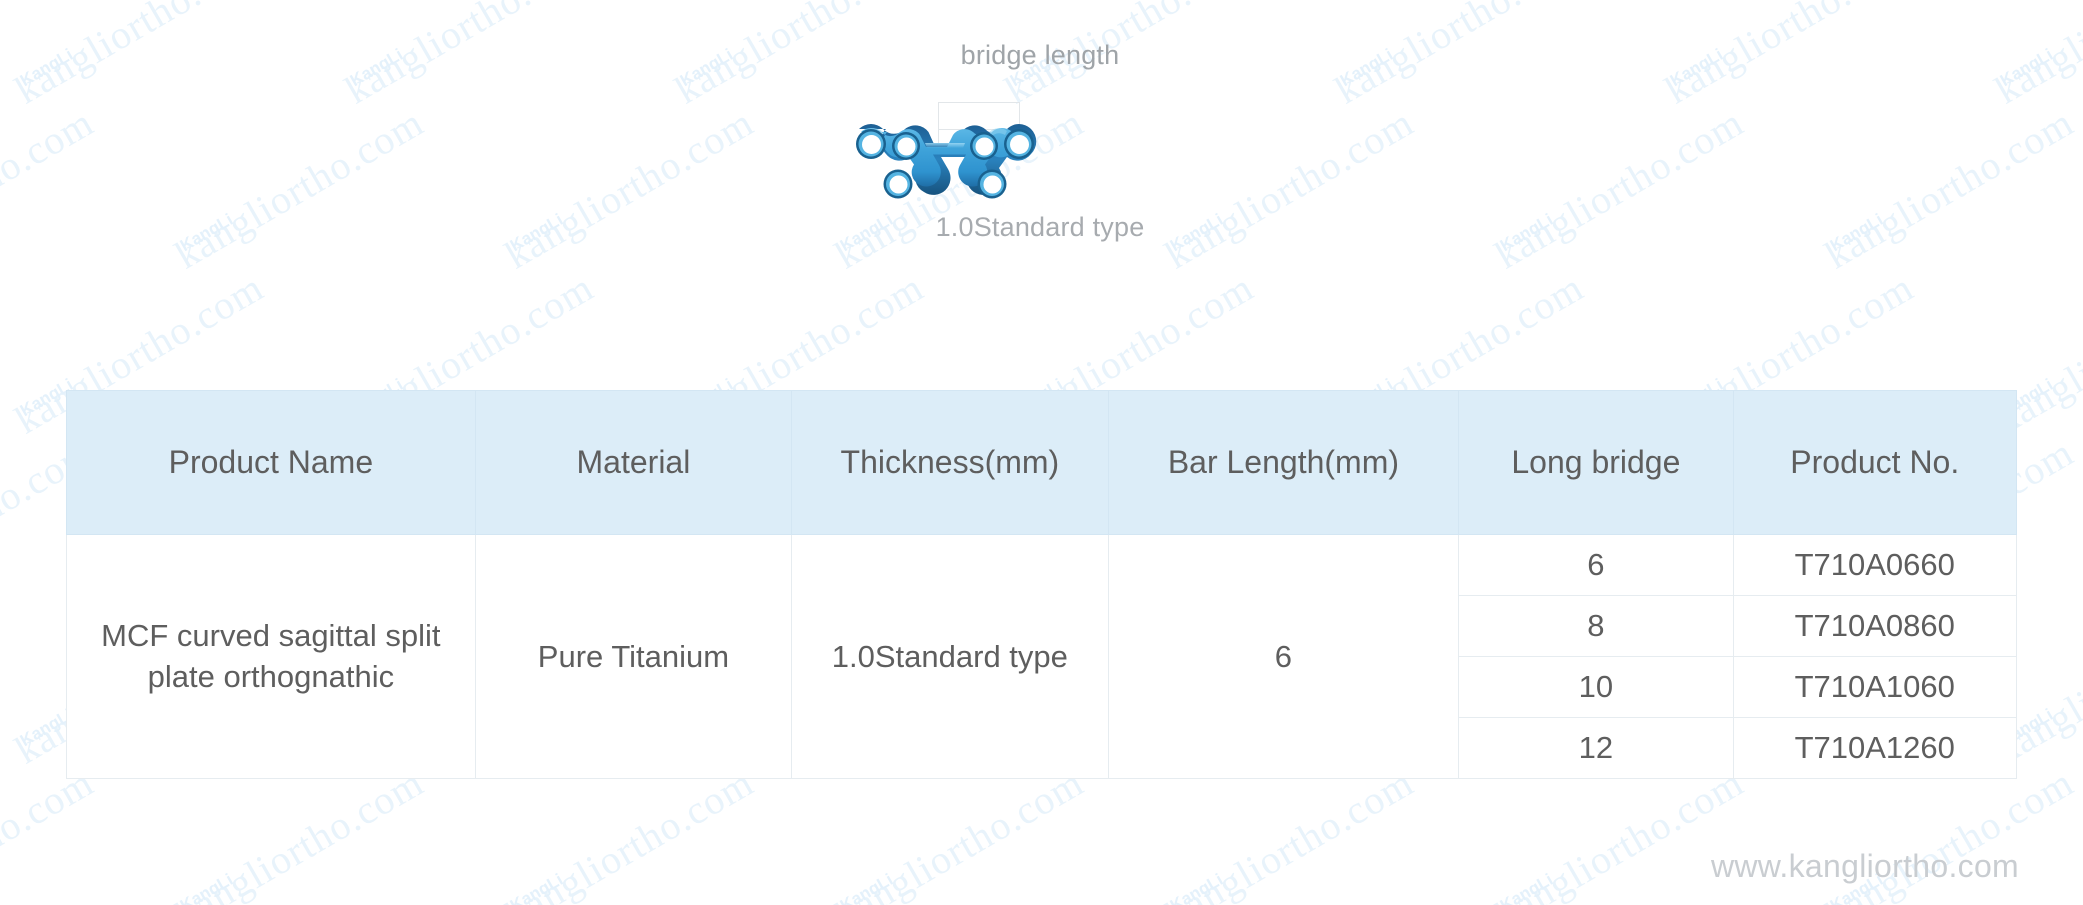  Describe the element at coordinates (1874, 687) in the screenshot. I see `cell-product-no: T710A1060` at that location.